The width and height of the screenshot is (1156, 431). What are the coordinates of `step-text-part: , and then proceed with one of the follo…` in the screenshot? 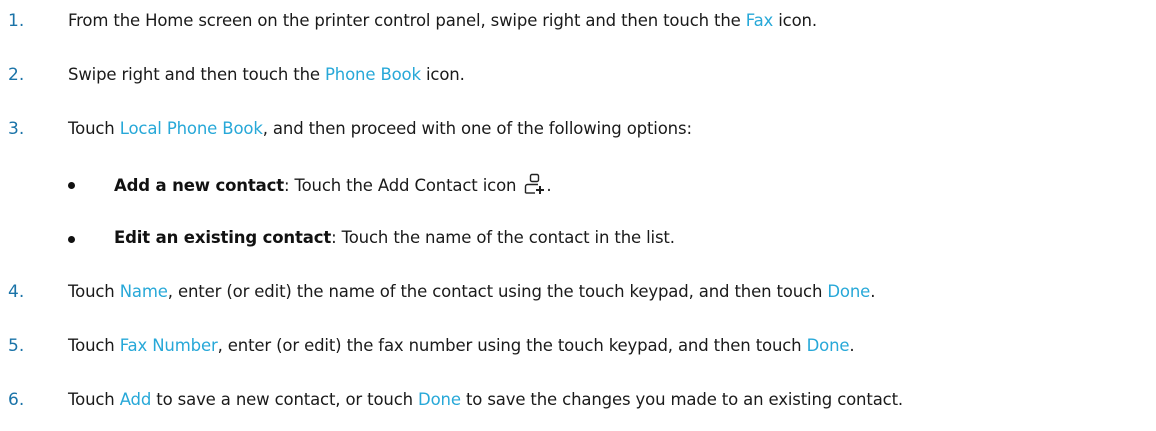 It's located at (477, 128).